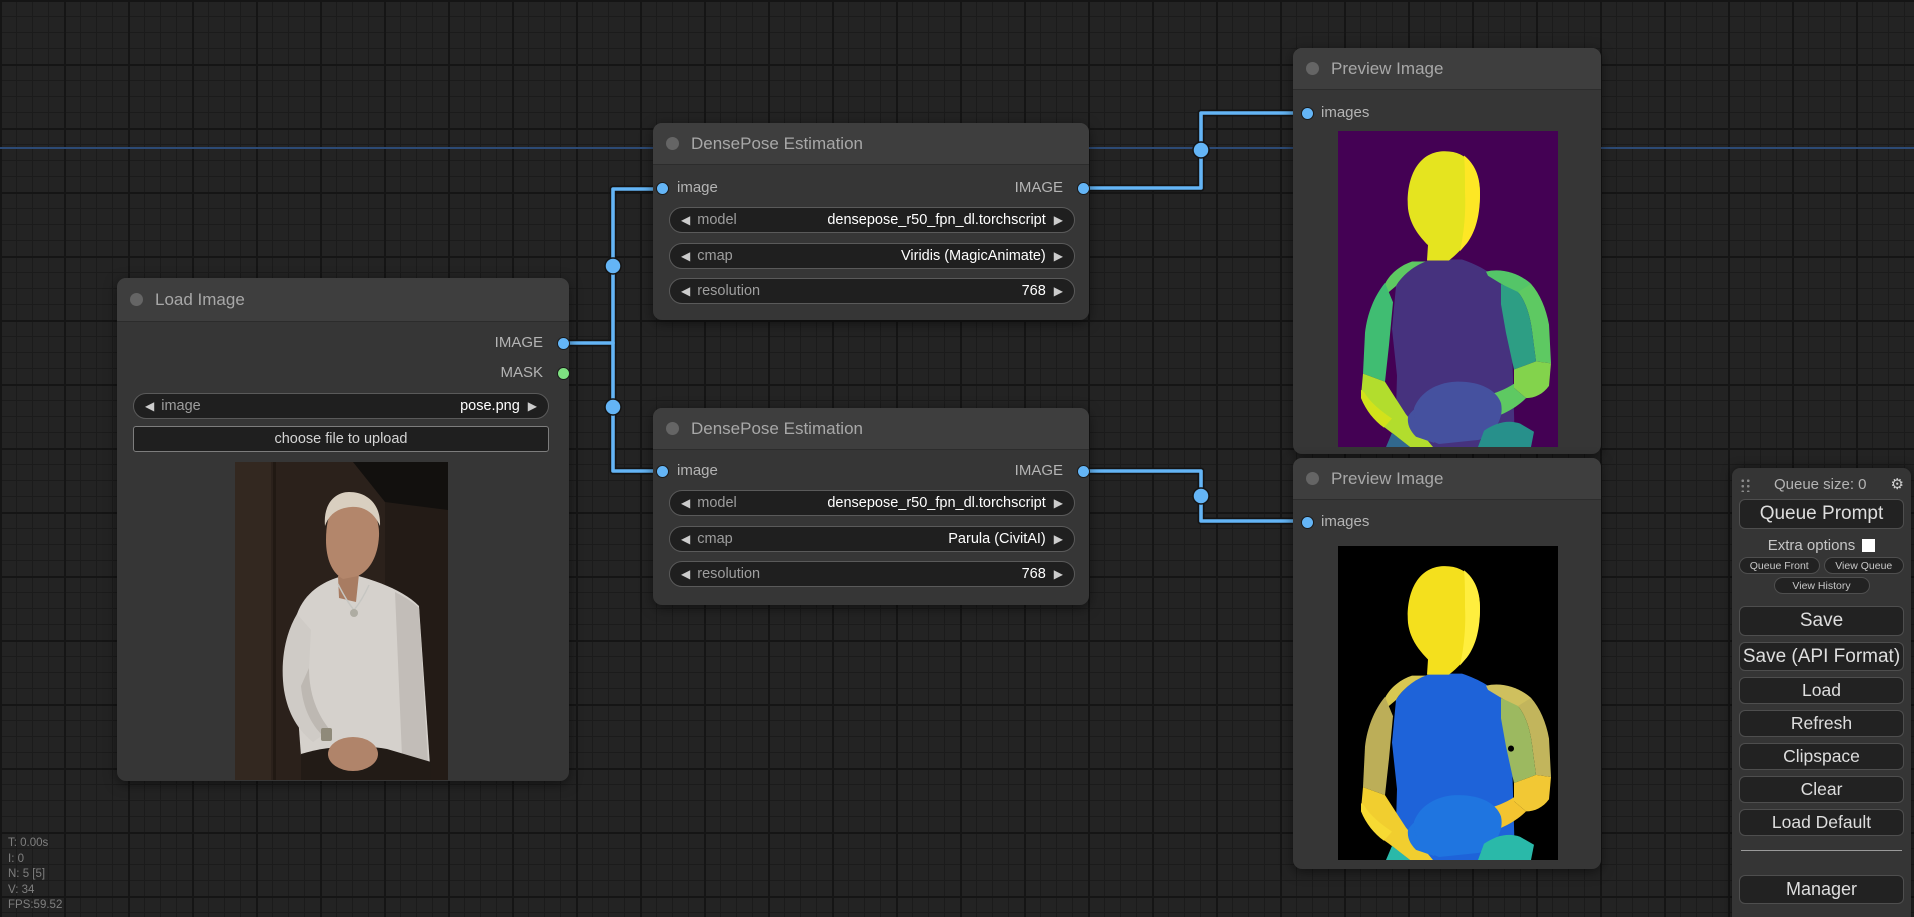  I want to click on queue-prompt-button: Queue Prompt, so click(1821, 514).